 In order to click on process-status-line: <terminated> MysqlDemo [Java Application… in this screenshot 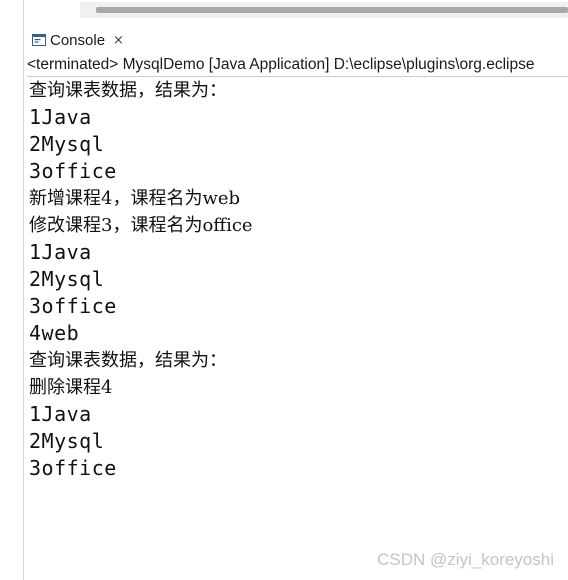, I will do `click(297, 65)`.